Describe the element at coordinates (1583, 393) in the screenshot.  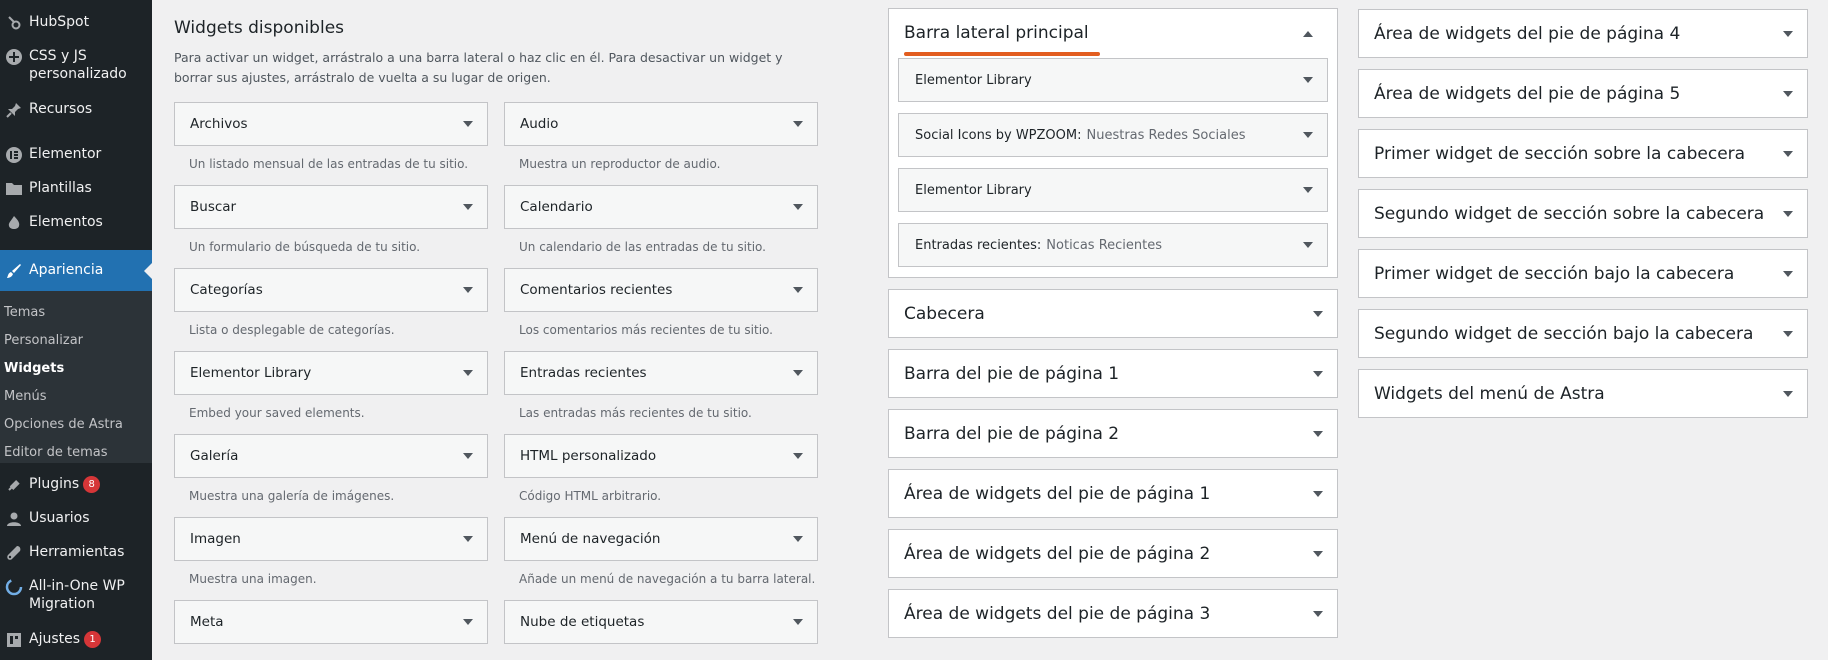
I see `area-menu-astra: Widgets del menú de Astra` at that location.